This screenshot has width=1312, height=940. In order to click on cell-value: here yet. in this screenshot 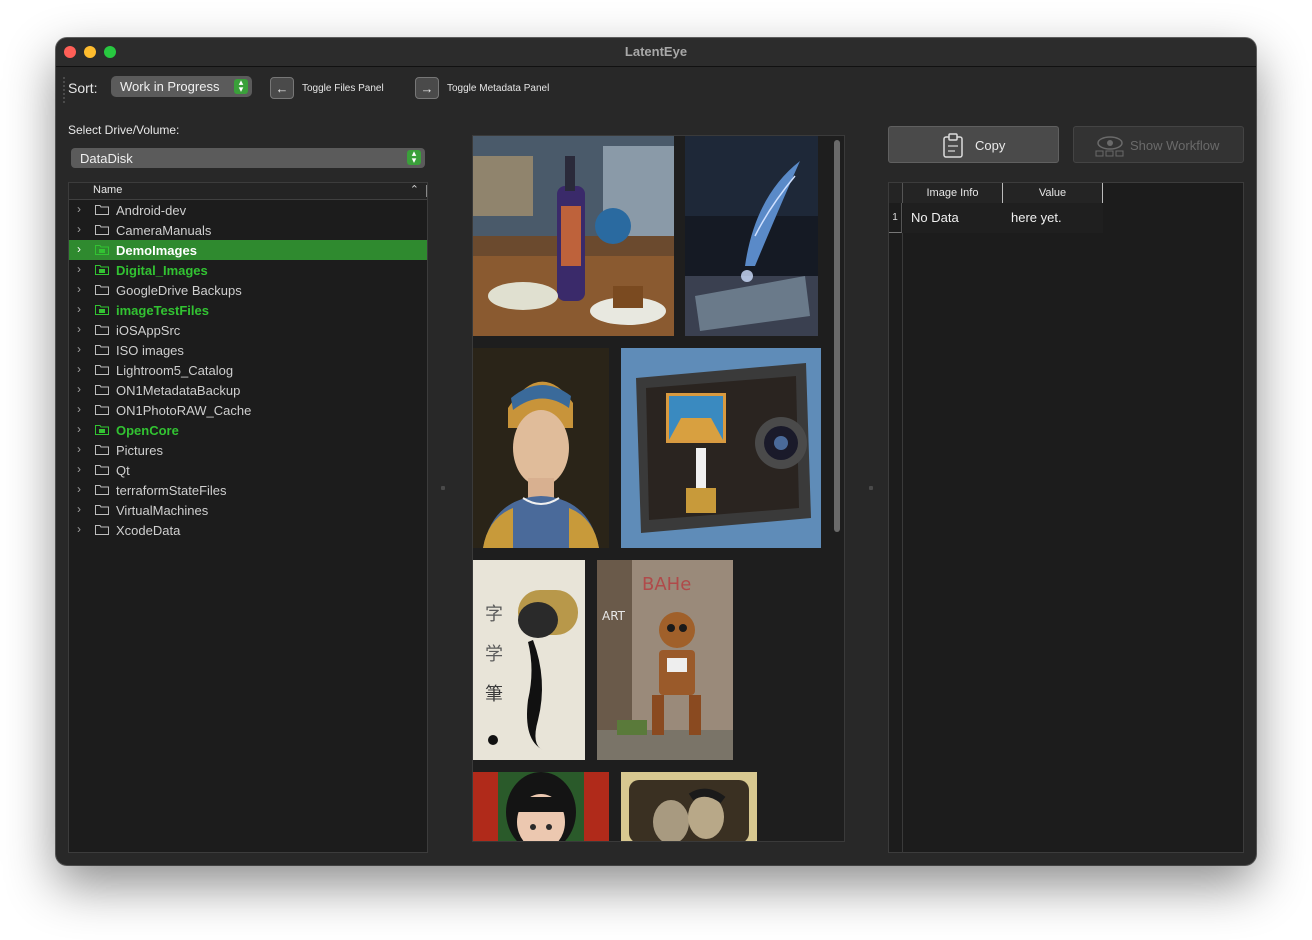, I will do `click(1053, 218)`.